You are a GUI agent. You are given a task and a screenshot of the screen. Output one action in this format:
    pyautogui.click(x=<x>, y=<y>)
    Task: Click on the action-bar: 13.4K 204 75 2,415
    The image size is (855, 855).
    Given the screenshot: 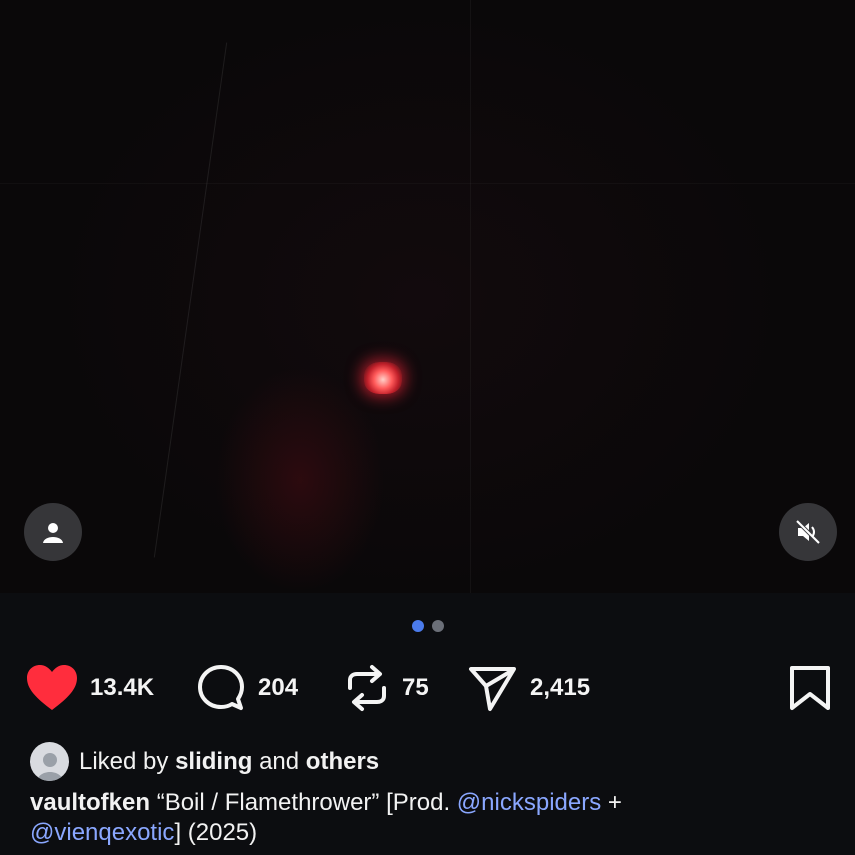 What is the action you would take?
    pyautogui.click(x=427, y=688)
    